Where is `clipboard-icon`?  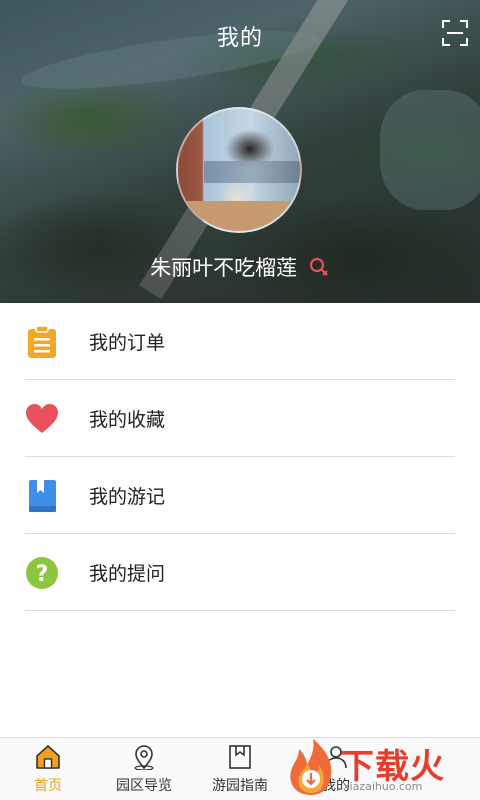
clipboard-icon is located at coordinates (42, 341).